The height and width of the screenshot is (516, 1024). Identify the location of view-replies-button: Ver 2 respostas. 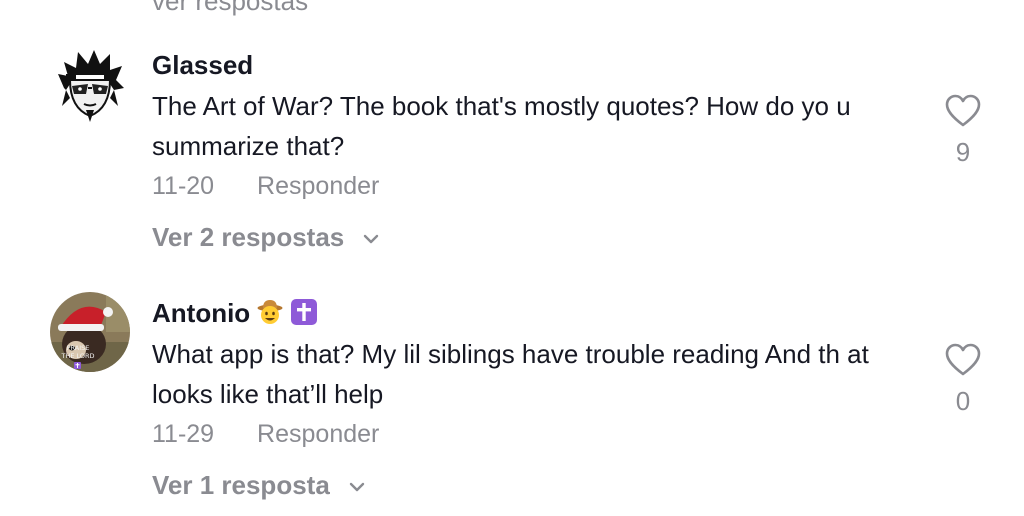
(265, 237).